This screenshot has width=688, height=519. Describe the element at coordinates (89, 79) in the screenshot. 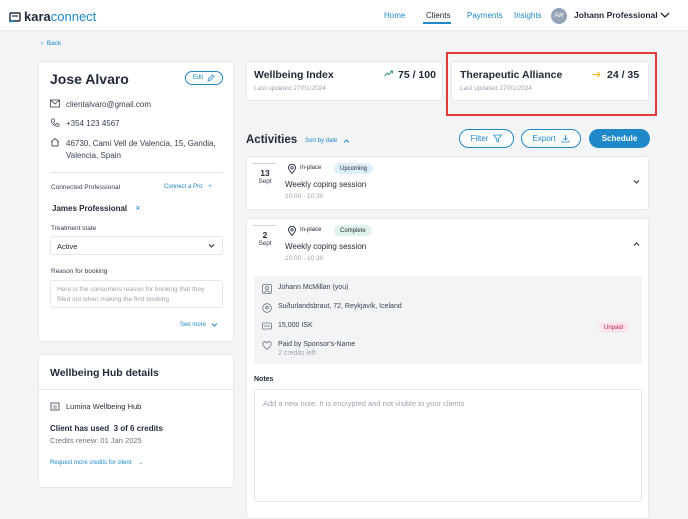

I see `client-name: Jose Alvaro` at that location.